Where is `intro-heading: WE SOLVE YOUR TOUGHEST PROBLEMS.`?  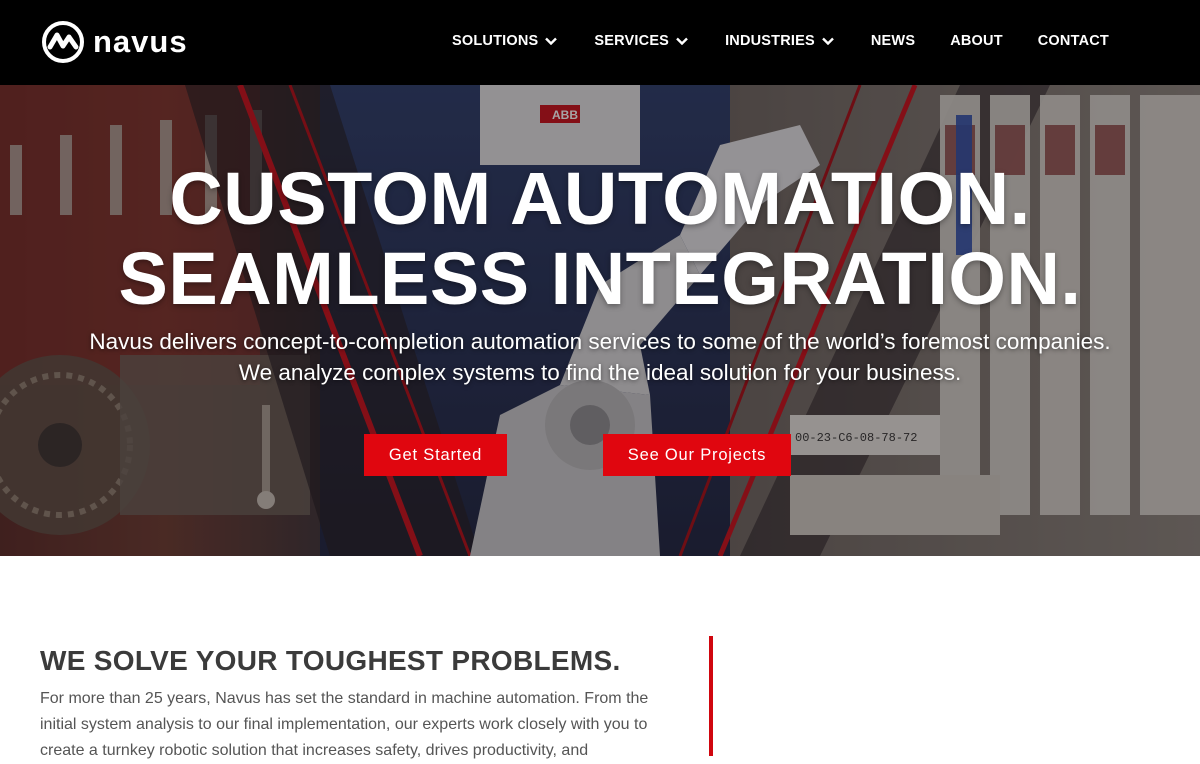 intro-heading: WE SOLVE YOUR TOUGHEST PROBLEMS. is located at coordinates (330, 660).